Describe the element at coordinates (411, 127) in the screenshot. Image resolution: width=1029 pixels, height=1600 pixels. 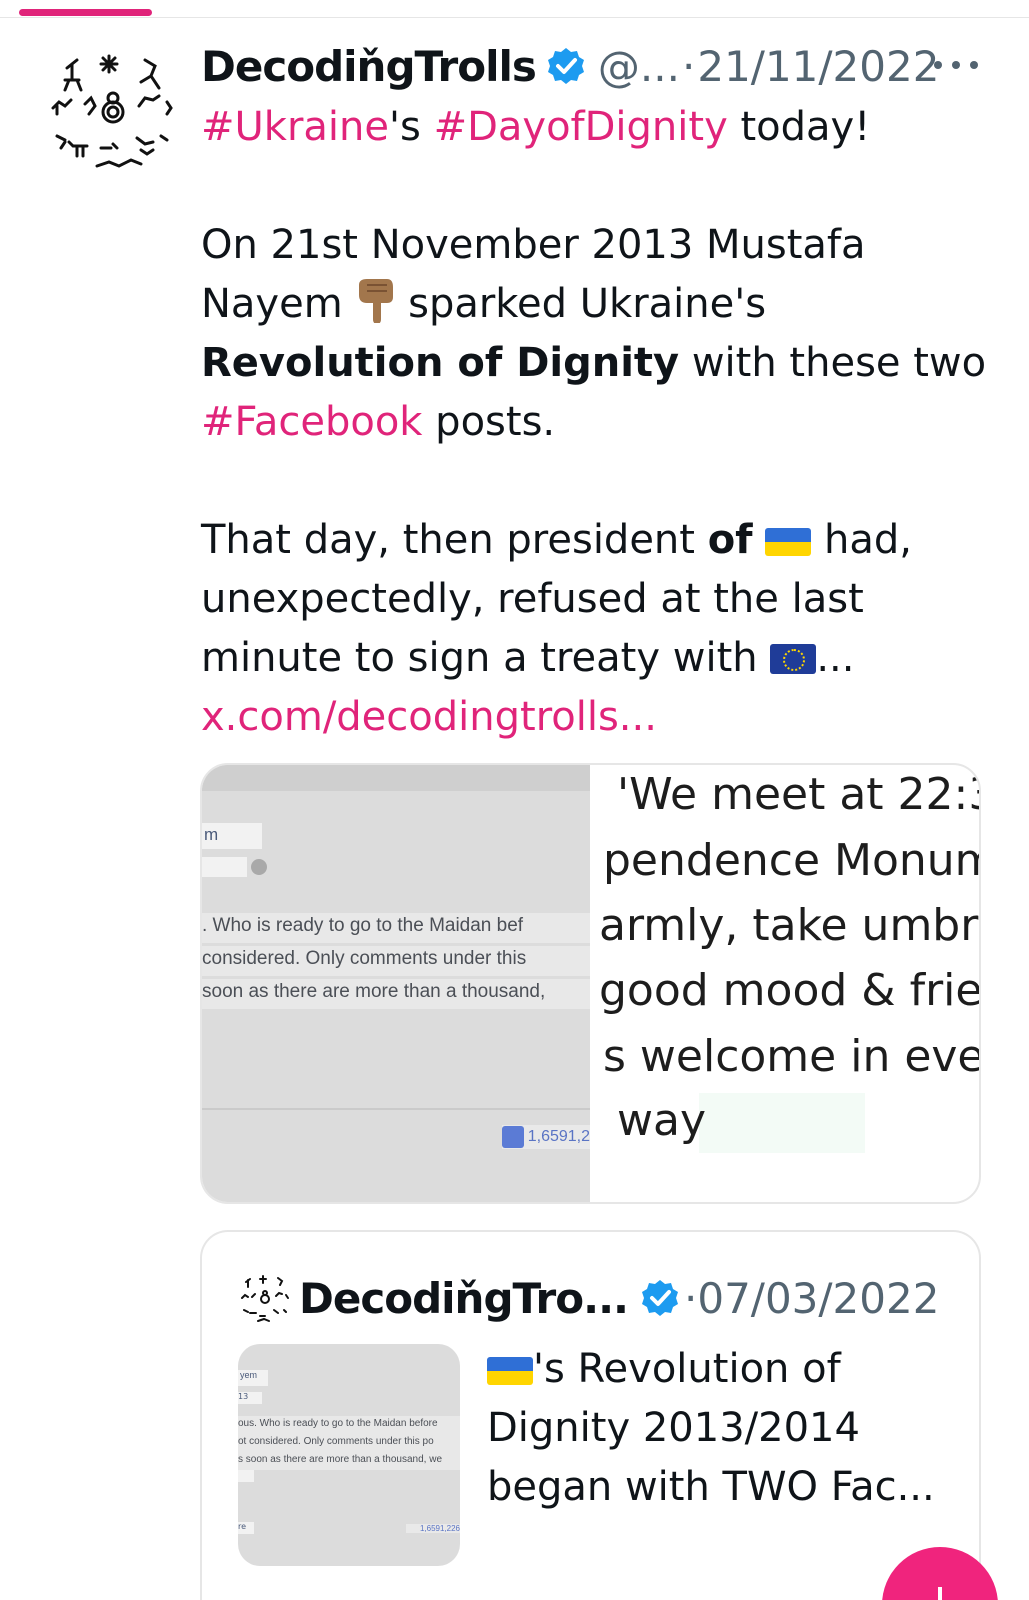
I see `text-fragment: 's` at that location.